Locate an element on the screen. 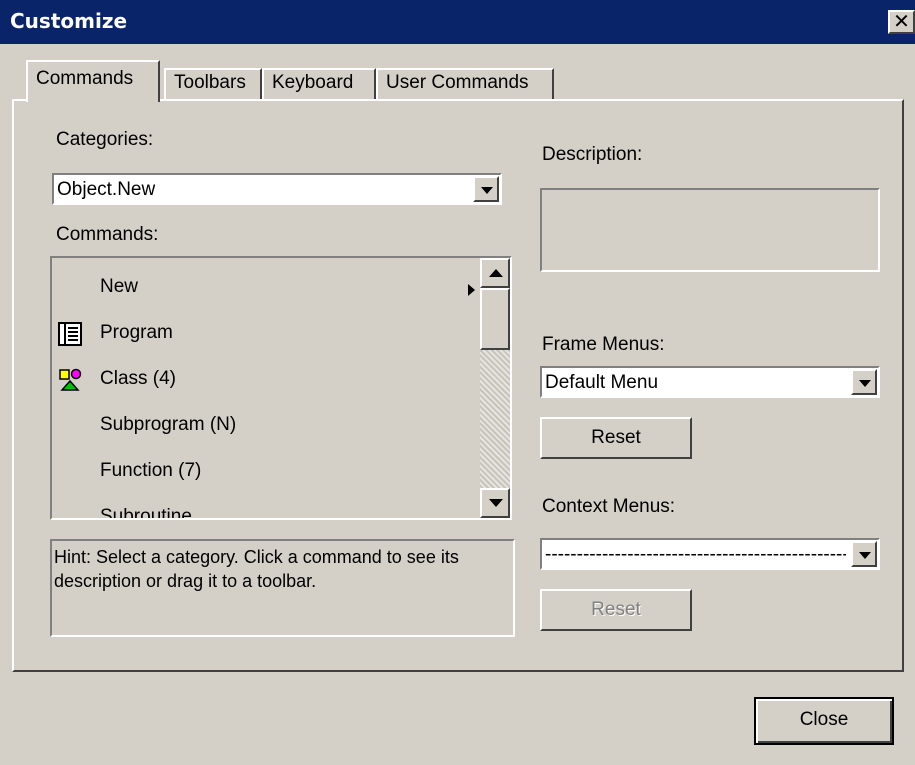 The width and height of the screenshot is (915, 765). close-button: Close is located at coordinates (824, 721).